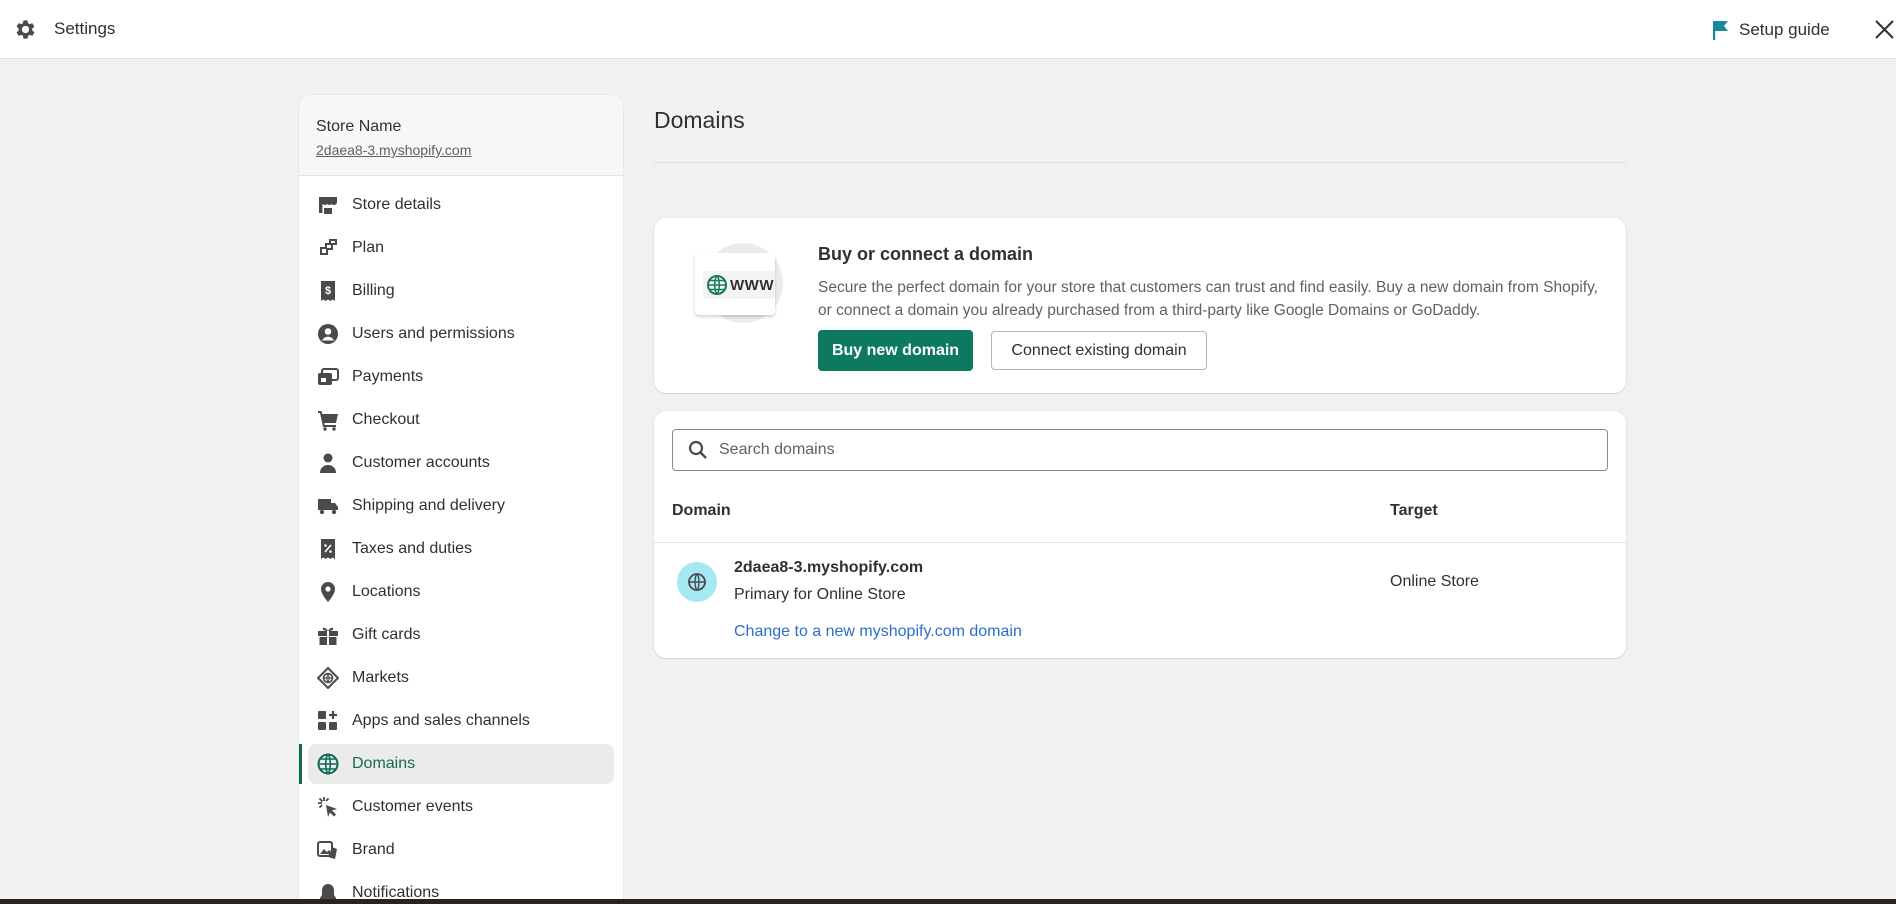 The image size is (1896, 904). I want to click on payments-icon, so click(328, 377).